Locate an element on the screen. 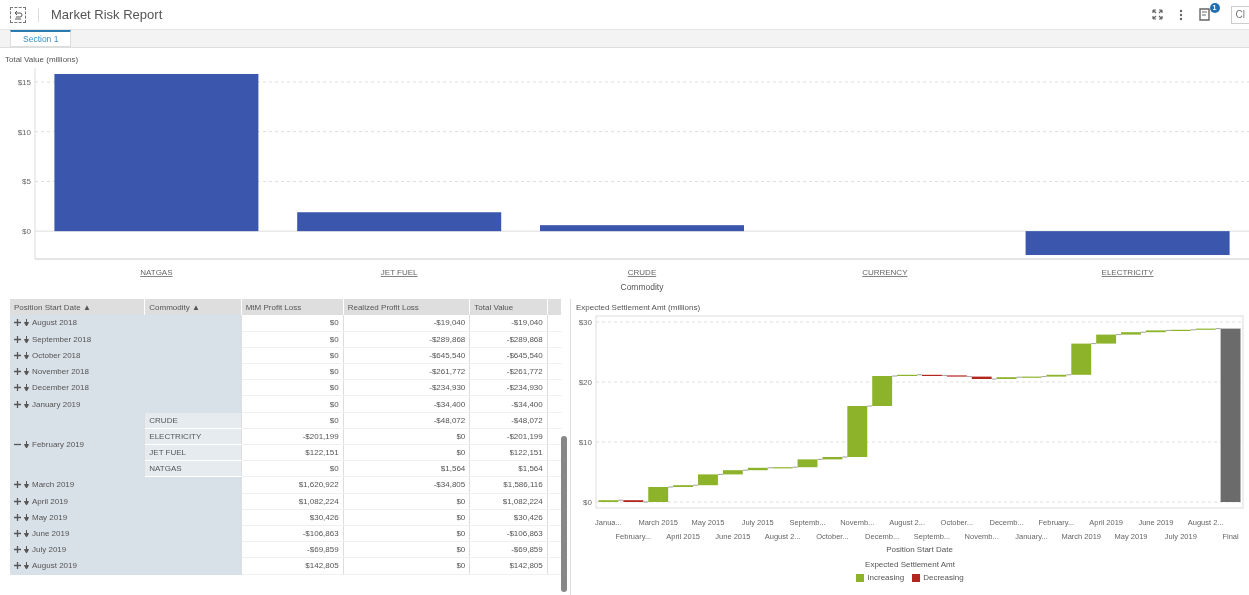  chart-title: Expected Settlement Amt (millions) is located at coordinates (638, 307).